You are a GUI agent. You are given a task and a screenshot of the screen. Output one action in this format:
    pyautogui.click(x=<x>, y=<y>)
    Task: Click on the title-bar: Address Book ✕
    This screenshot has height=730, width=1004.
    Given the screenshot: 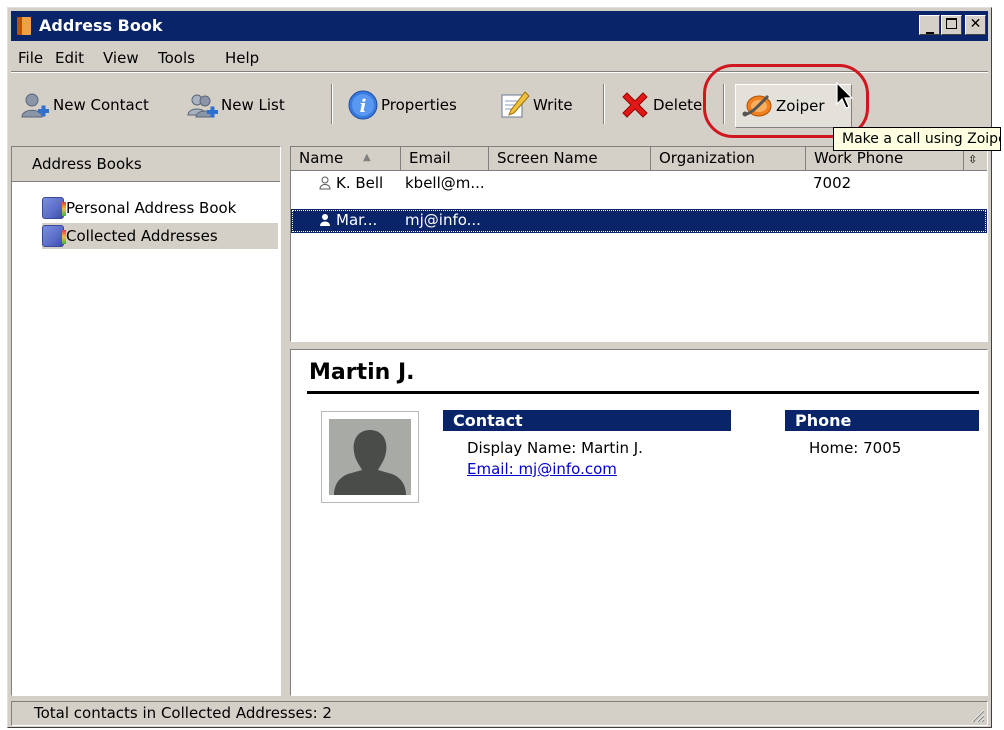 What is the action you would take?
    pyautogui.click(x=499, y=26)
    